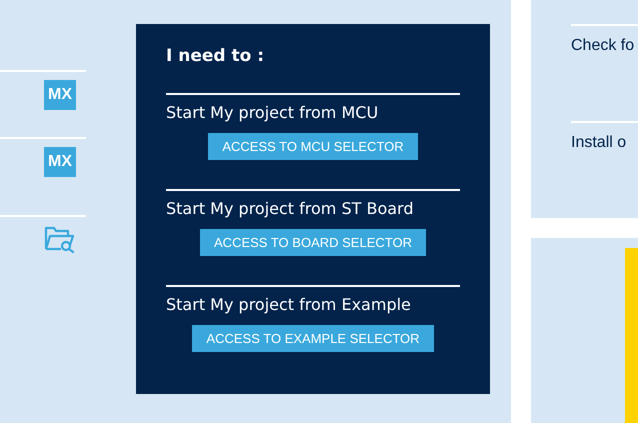 The width and height of the screenshot is (638, 423). What do you see at coordinates (273, 113) in the screenshot?
I see `option-label: Start My project from MCU` at bounding box center [273, 113].